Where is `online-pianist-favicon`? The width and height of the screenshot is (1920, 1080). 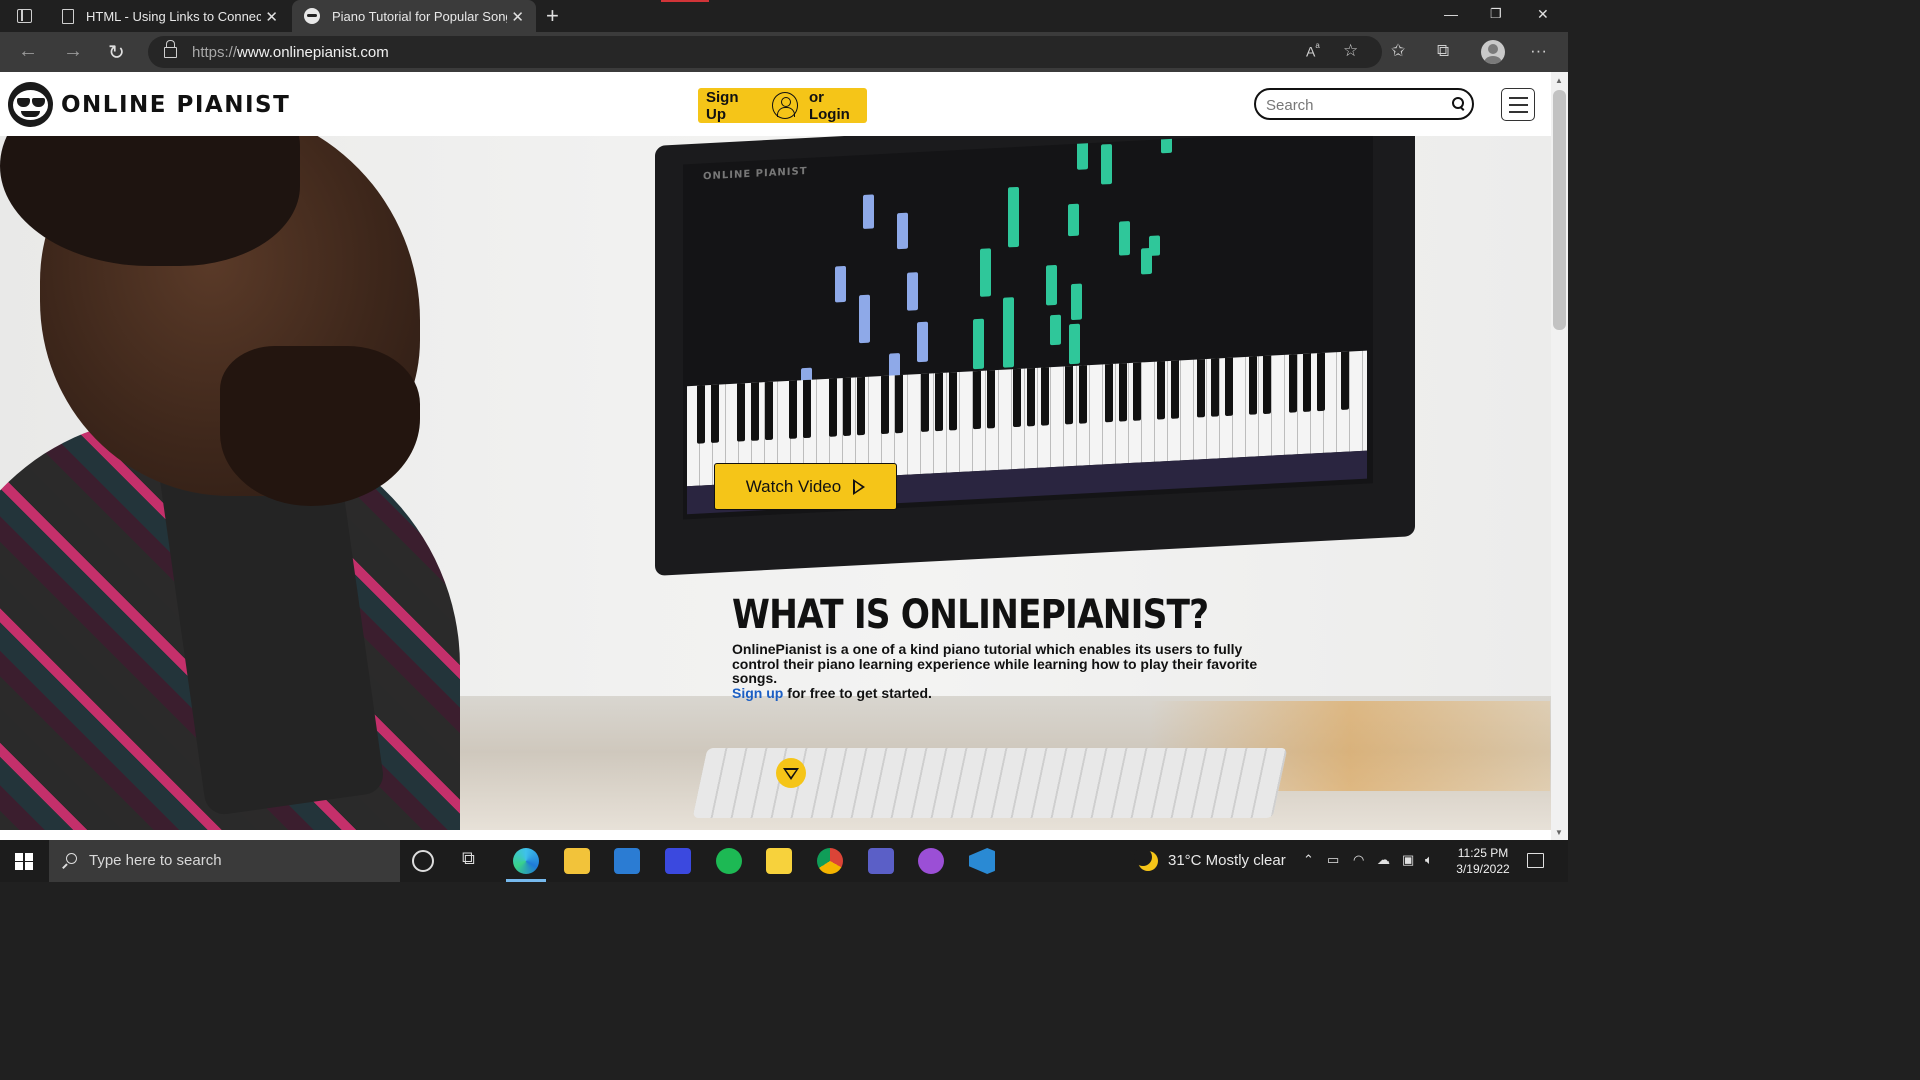 online-pianist-favicon is located at coordinates (312, 16).